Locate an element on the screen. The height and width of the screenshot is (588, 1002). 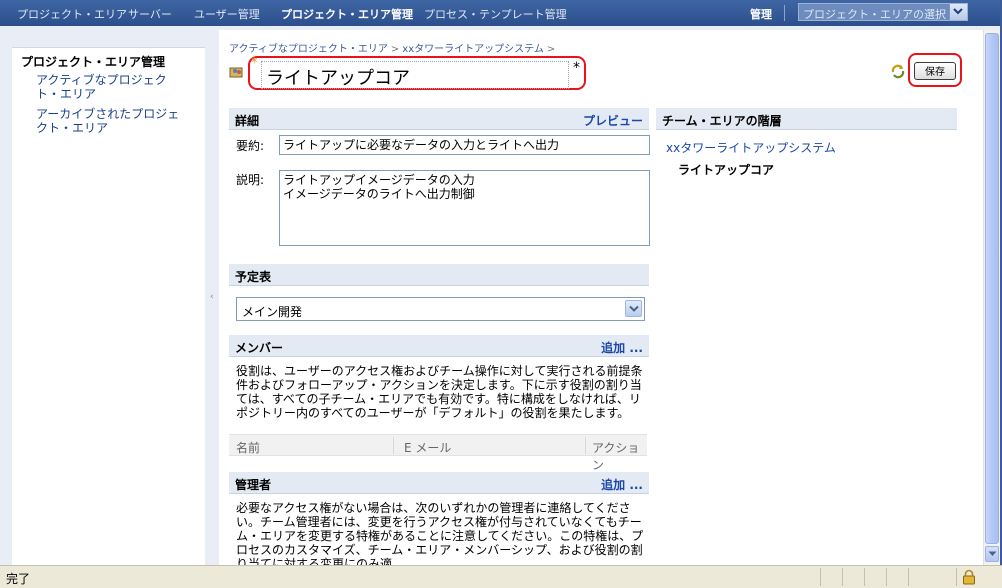
save-button: 保存 is located at coordinates (935, 71).